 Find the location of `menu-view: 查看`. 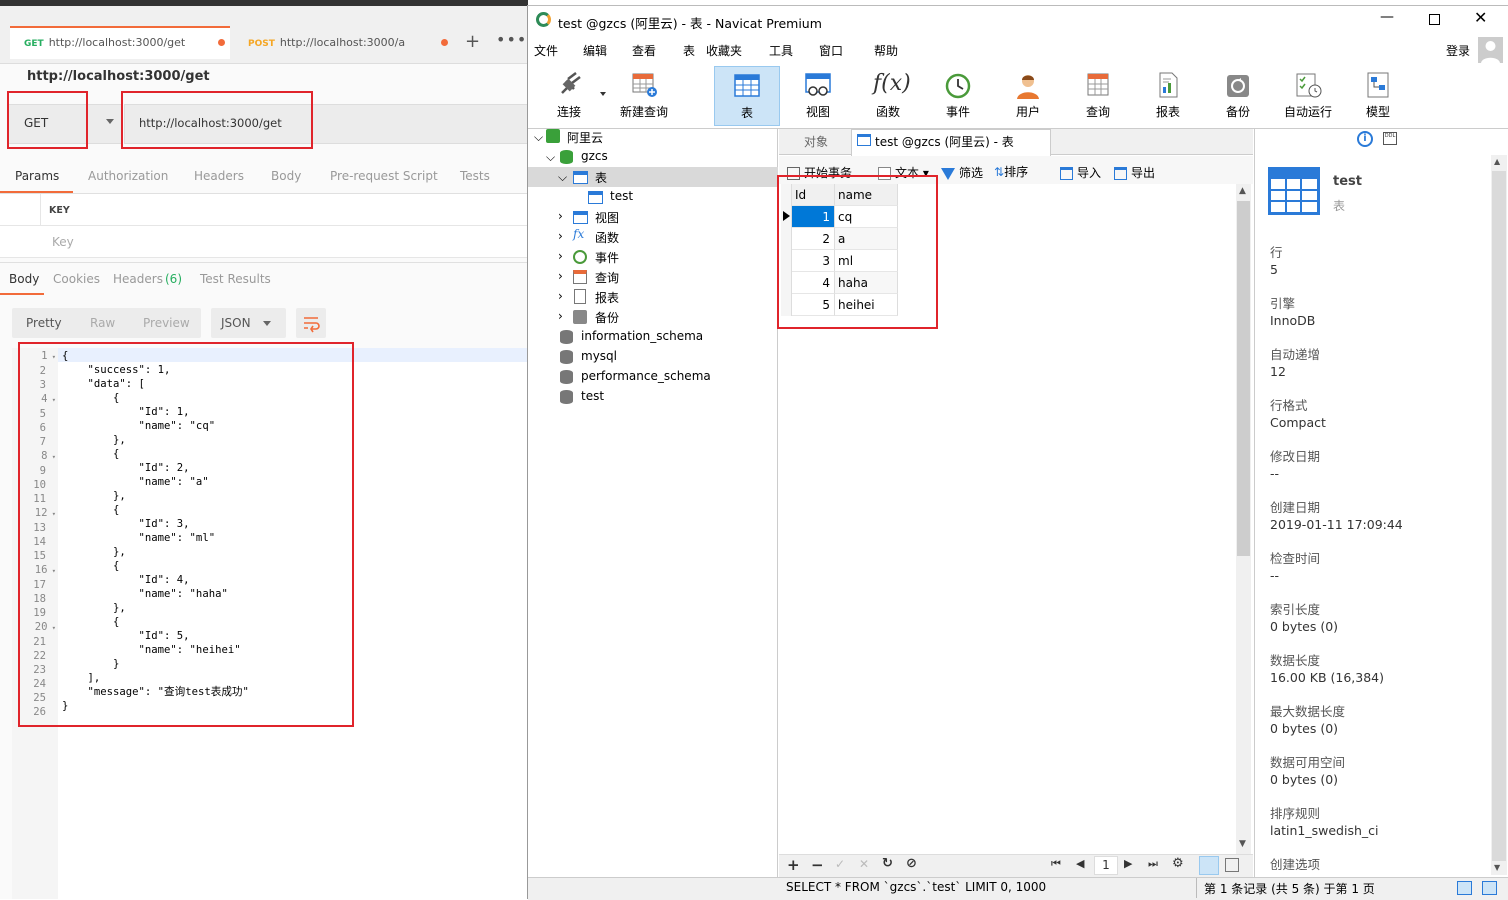

menu-view: 查看 is located at coordinates (644, 50).